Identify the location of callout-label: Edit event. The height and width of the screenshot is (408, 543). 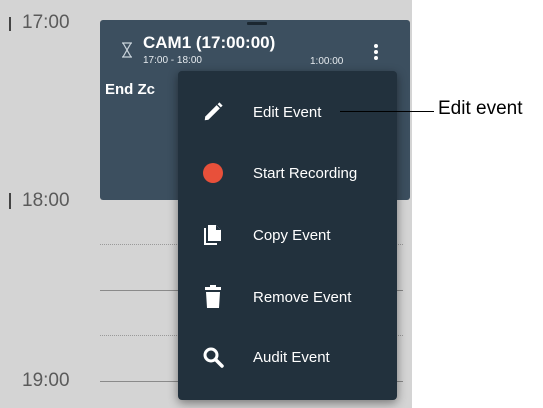
(480, 108).